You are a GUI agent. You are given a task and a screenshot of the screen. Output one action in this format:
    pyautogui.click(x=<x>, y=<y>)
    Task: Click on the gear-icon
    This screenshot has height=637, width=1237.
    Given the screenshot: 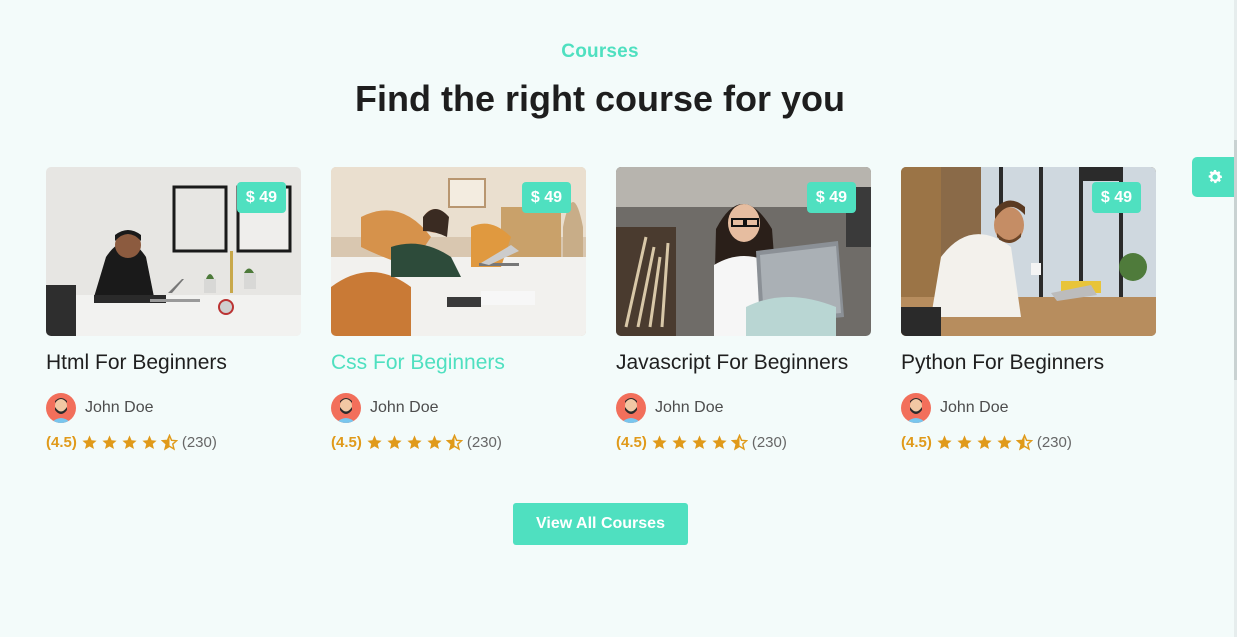 What is the action you would take?
    pyautogui.click(x=1215, y=176)
    